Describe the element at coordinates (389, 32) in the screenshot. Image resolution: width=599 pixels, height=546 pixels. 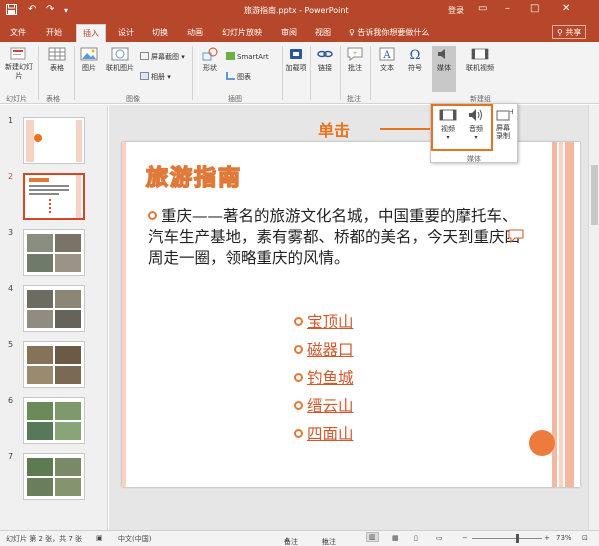
I see `tell-me-box: ♀ 告诉我你想要做什么` at that location.